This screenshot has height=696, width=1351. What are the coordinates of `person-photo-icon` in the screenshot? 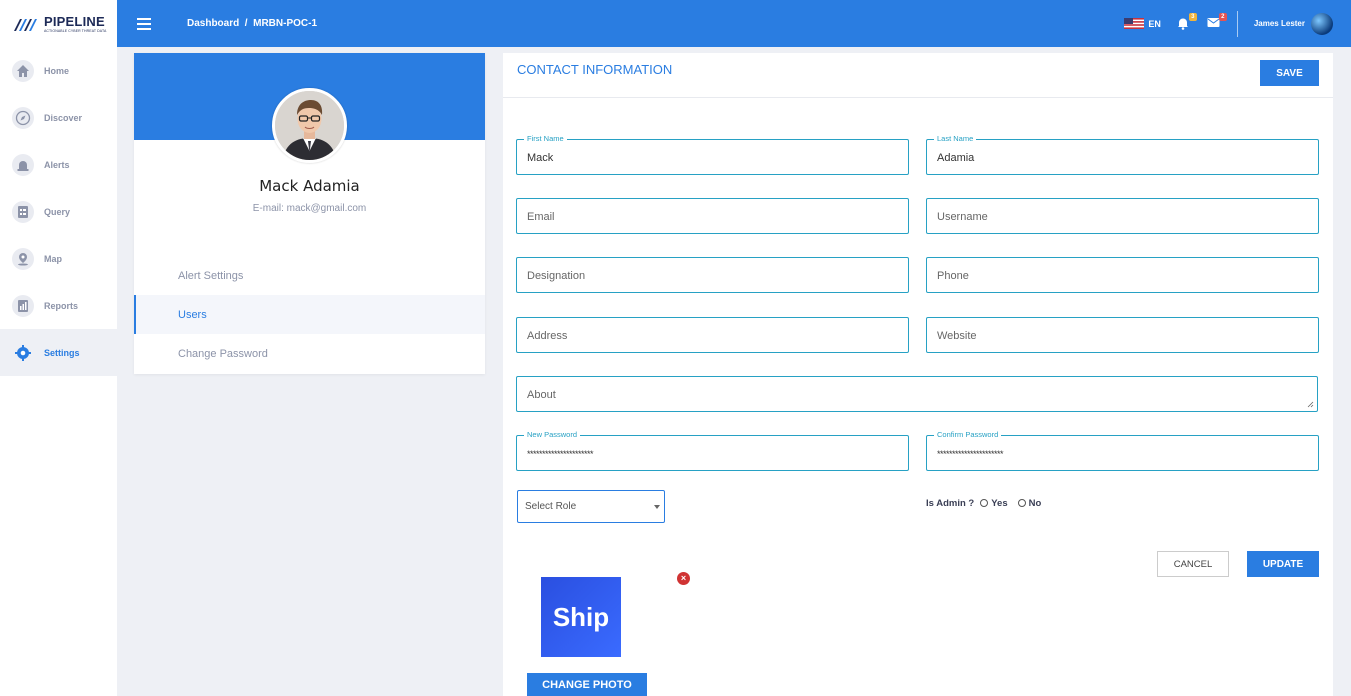 It's located at (309, 125).